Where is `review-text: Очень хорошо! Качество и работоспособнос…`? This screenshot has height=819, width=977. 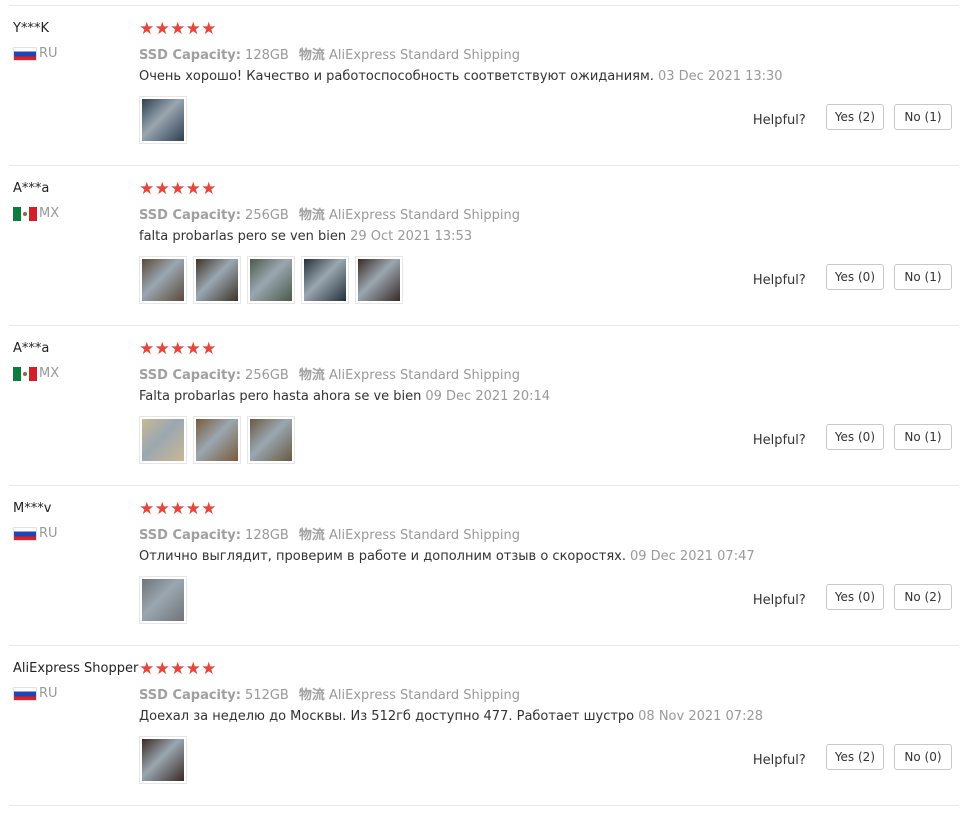 review-text: Очень хорошо! Качество и работоспособнос… is located at coordinates (396, 76).